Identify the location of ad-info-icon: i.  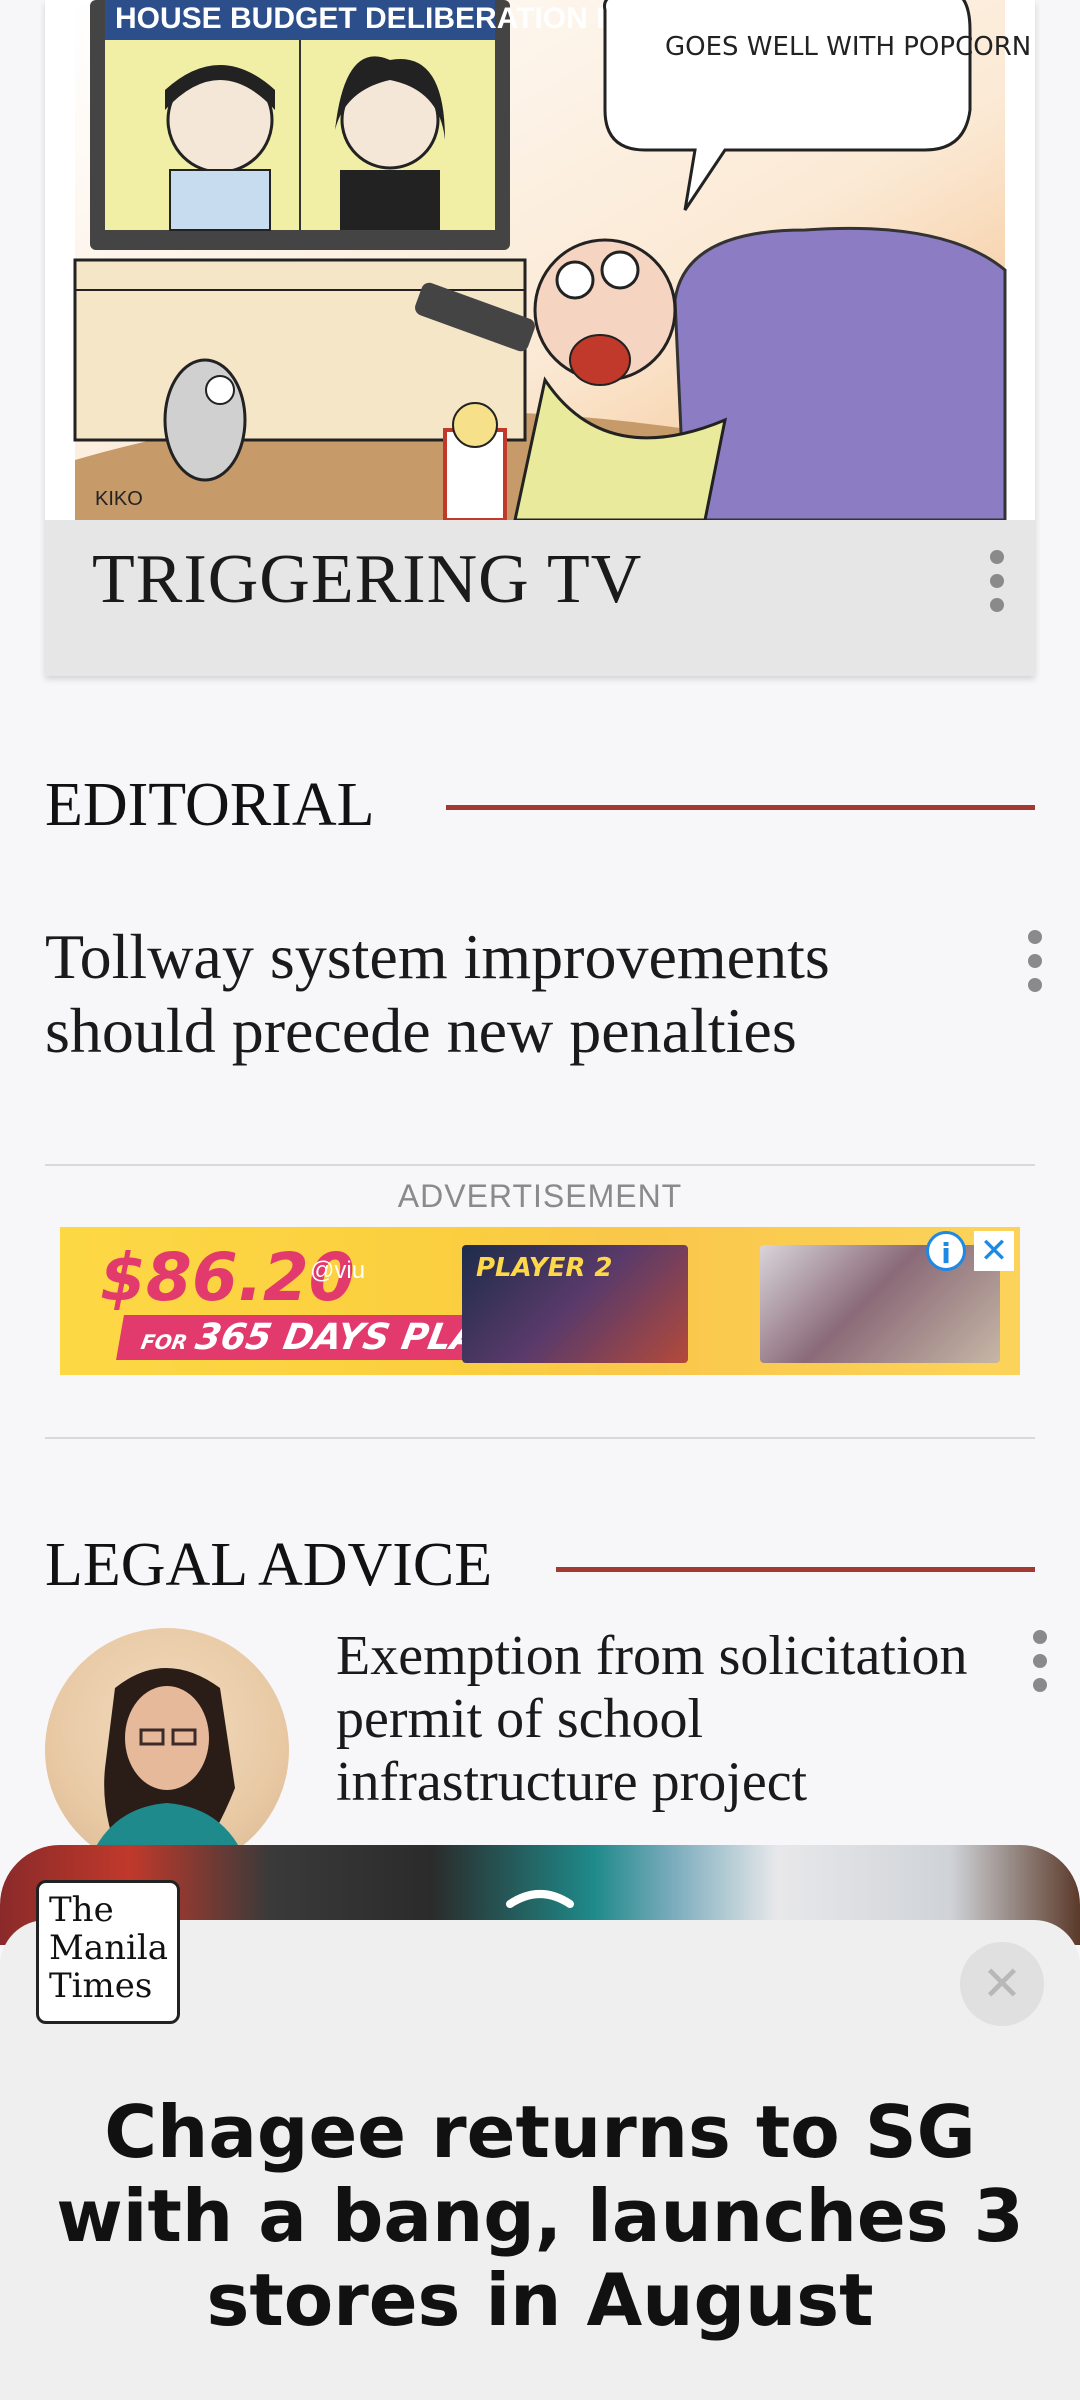
(946, 1251).